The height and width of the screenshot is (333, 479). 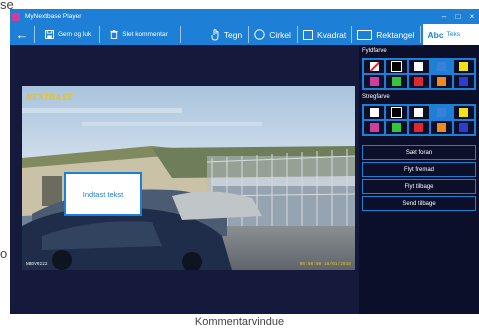 I want to click on stroke-color-palette, so click(x=419, y=120).